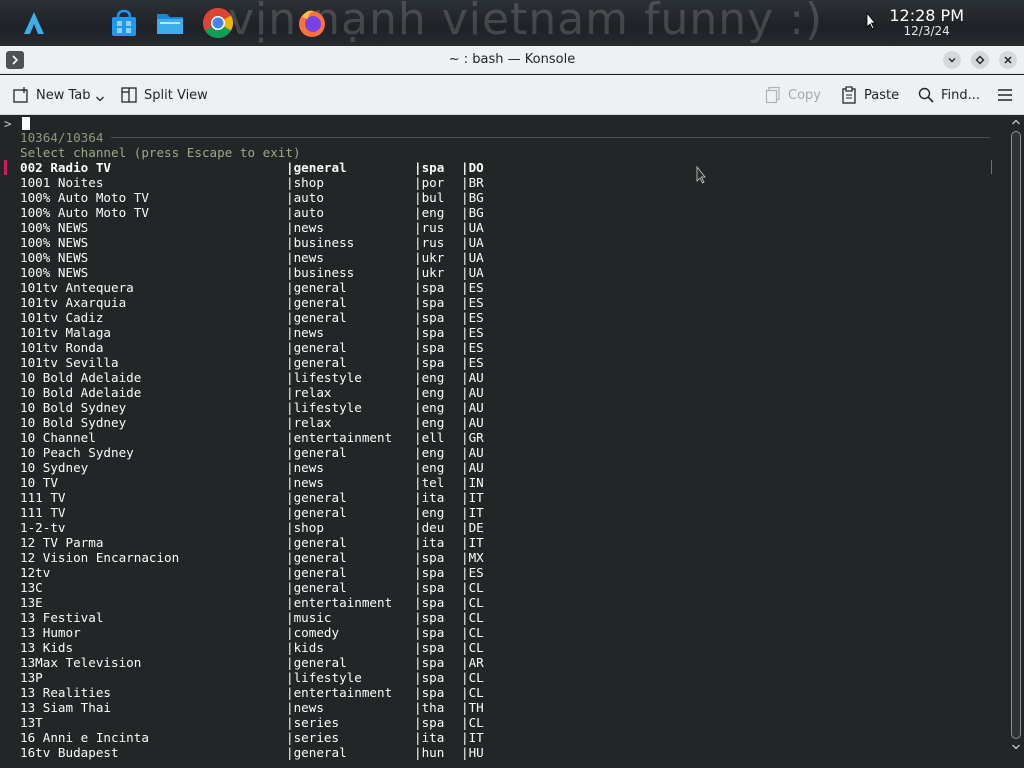 This screenshot has height=768, width=1024. Describe the element at coordinates (504, 572) in the screenshot. I see `channel-row: 12tv |general |spa |ES` at that location.